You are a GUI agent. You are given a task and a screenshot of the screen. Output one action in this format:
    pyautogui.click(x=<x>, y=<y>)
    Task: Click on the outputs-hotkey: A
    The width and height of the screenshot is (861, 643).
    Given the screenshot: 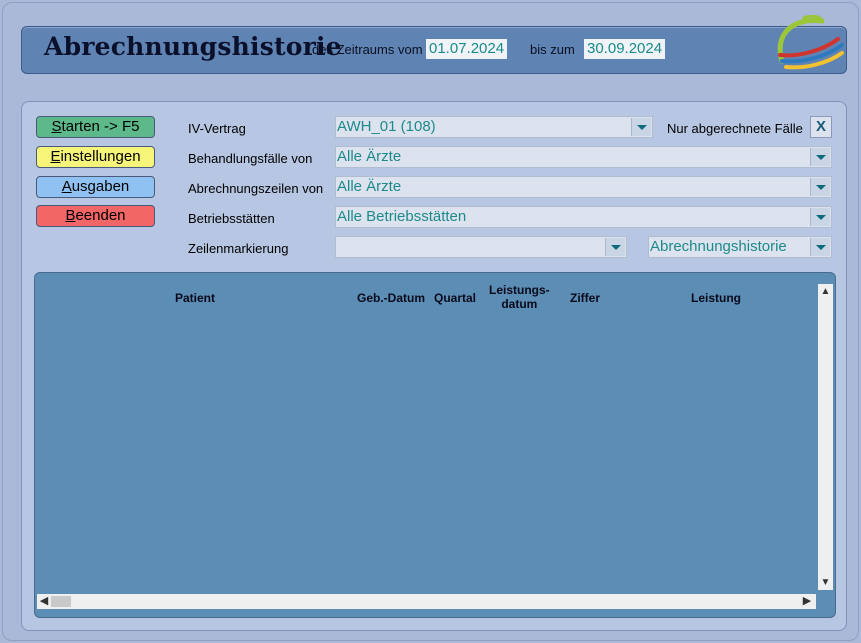 What is the action you would take?
    pyautogui.click(x=66, y=186)
    